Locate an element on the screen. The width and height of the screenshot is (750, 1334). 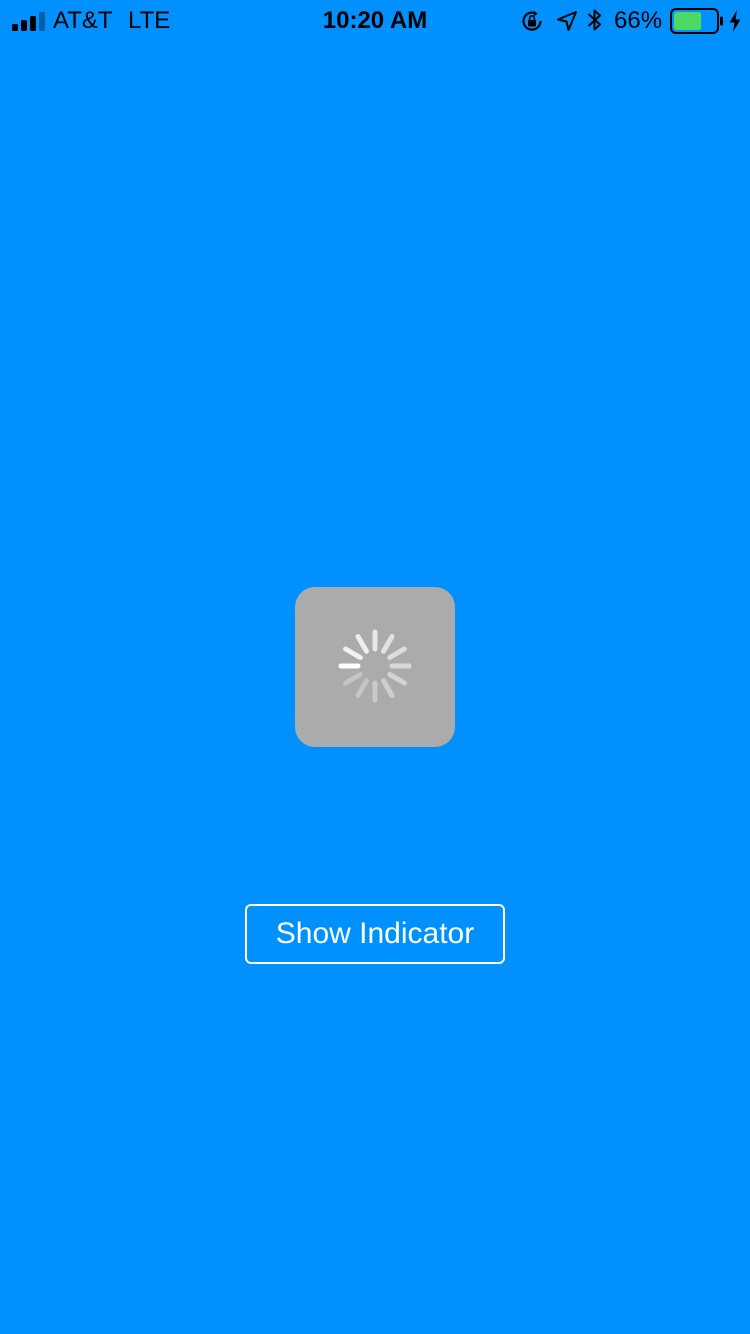
rotation-lock-icon is located at coordinates (532, 20).